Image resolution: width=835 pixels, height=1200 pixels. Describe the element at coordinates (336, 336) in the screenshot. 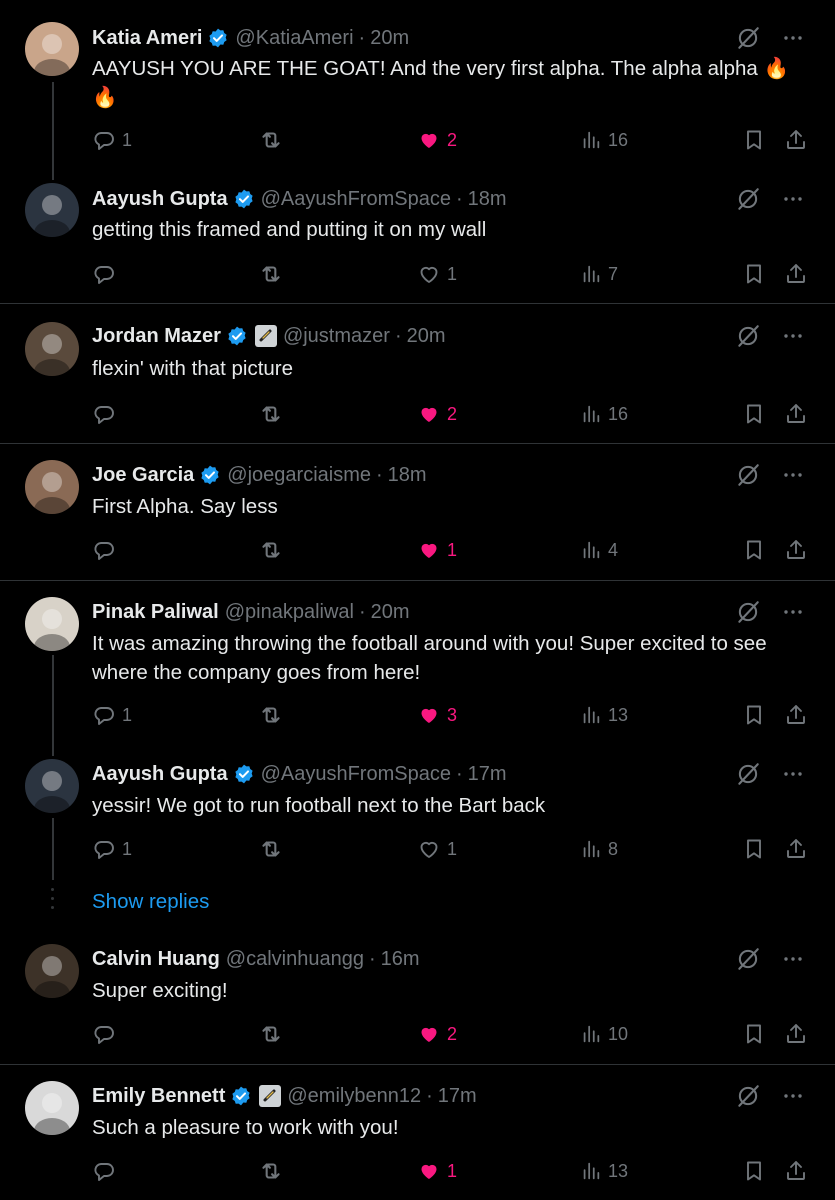

I see `author-handle: @justmazer` at that location.